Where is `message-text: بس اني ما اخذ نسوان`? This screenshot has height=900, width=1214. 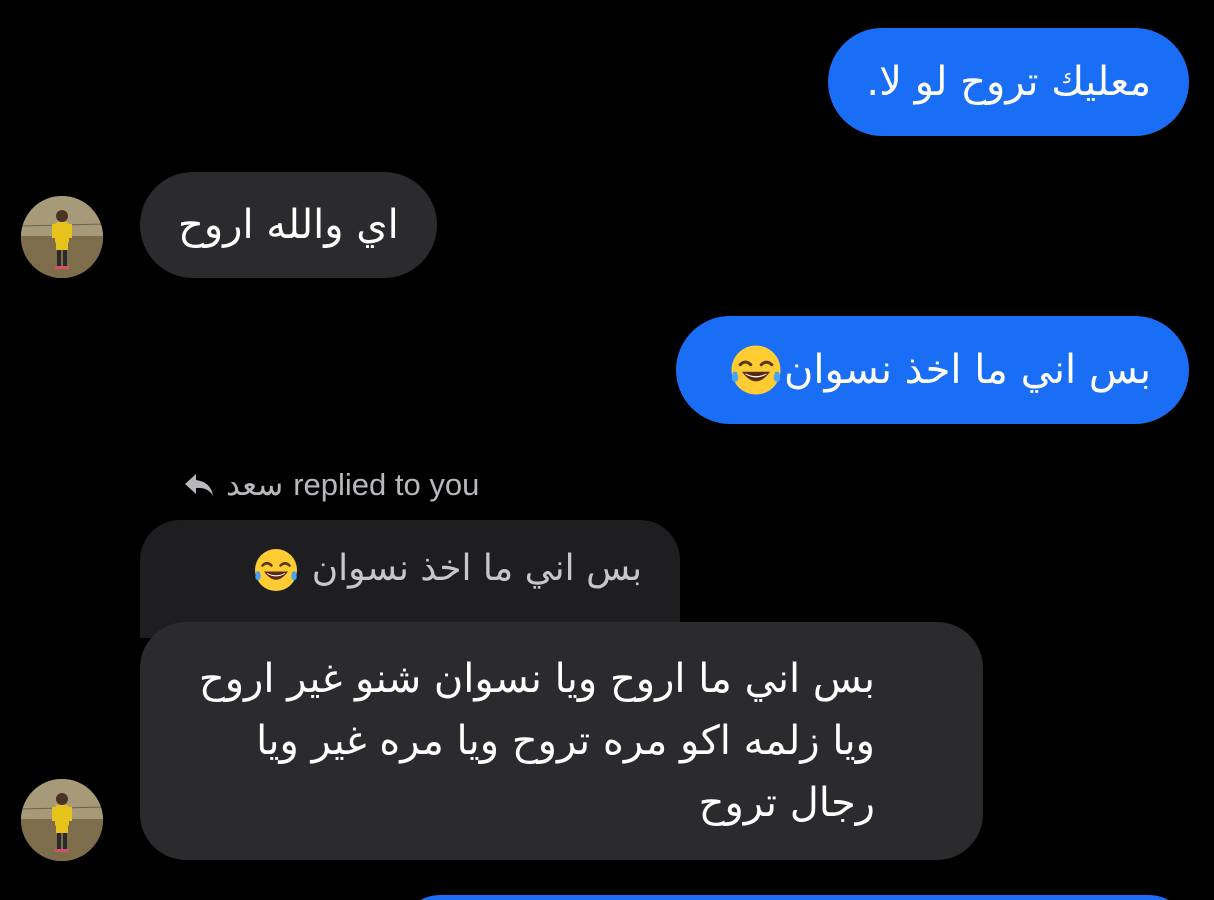 message-text: بس اني ما اخذ نسوان is located at coordinates (967, 370).